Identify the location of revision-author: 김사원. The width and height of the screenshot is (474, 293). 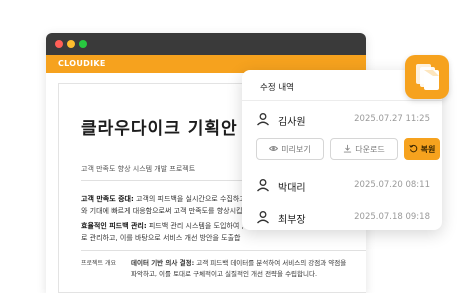
(292, 122).